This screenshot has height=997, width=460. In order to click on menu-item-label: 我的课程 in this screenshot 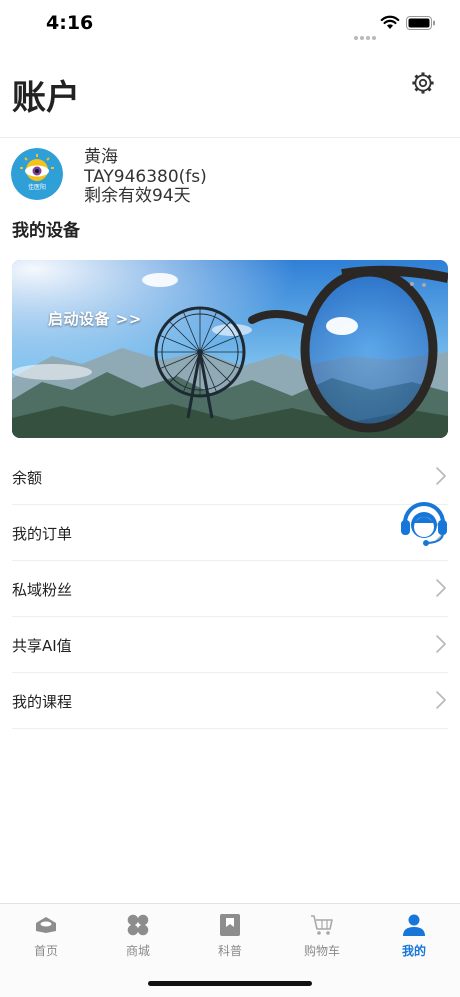, I will do `click(42, 702)`.